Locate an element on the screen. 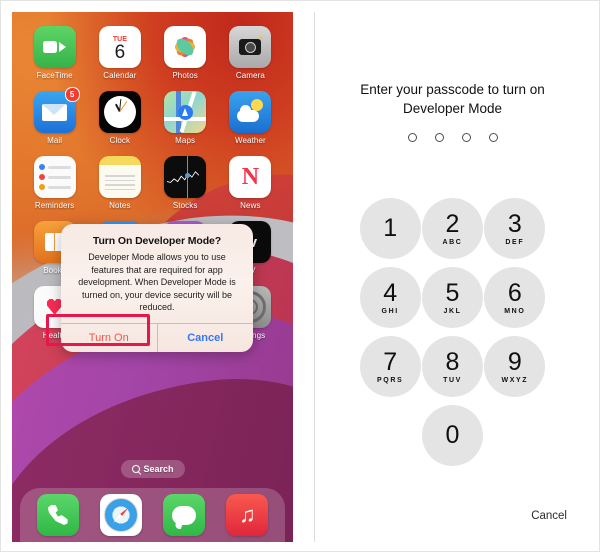 The height and width of the screenshot is (552, 600). app-calendar: TUE 6 Calendar is located at coordinates (119, 53).